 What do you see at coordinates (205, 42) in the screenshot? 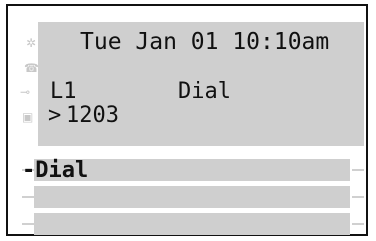
I see `date-time: Tue Jan 01 10:10am` at bounding box center [205, 42].